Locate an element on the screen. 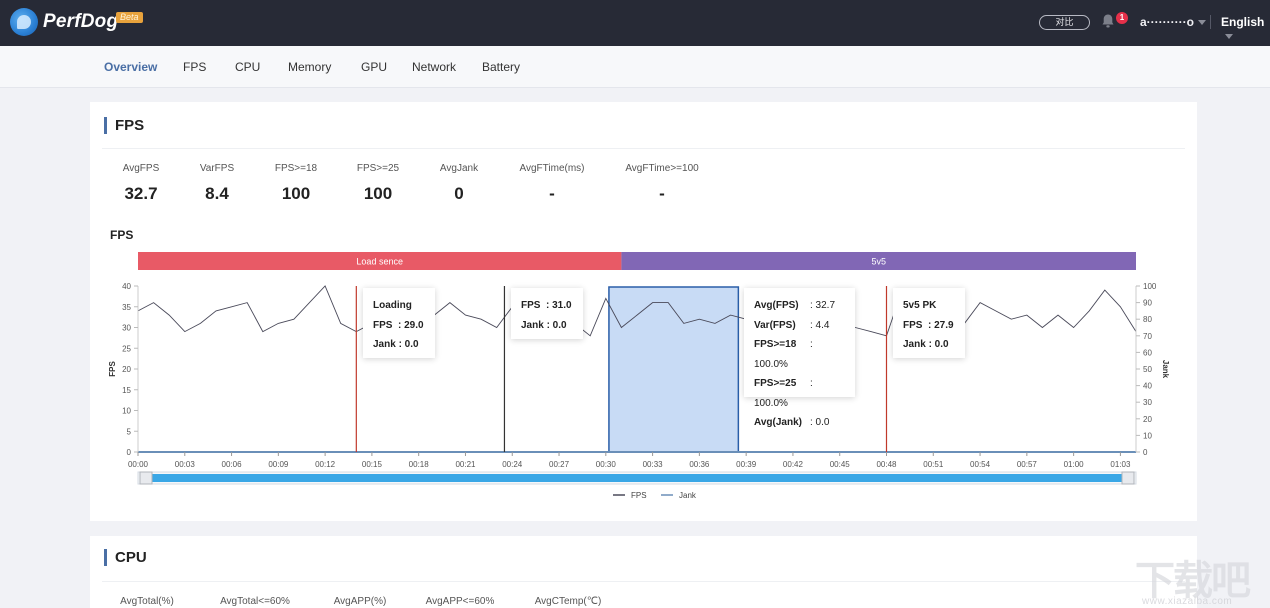 The height and width of the screenshot is (608, 1270). stat-label: VarFPS is located at coordinates (217, 168).